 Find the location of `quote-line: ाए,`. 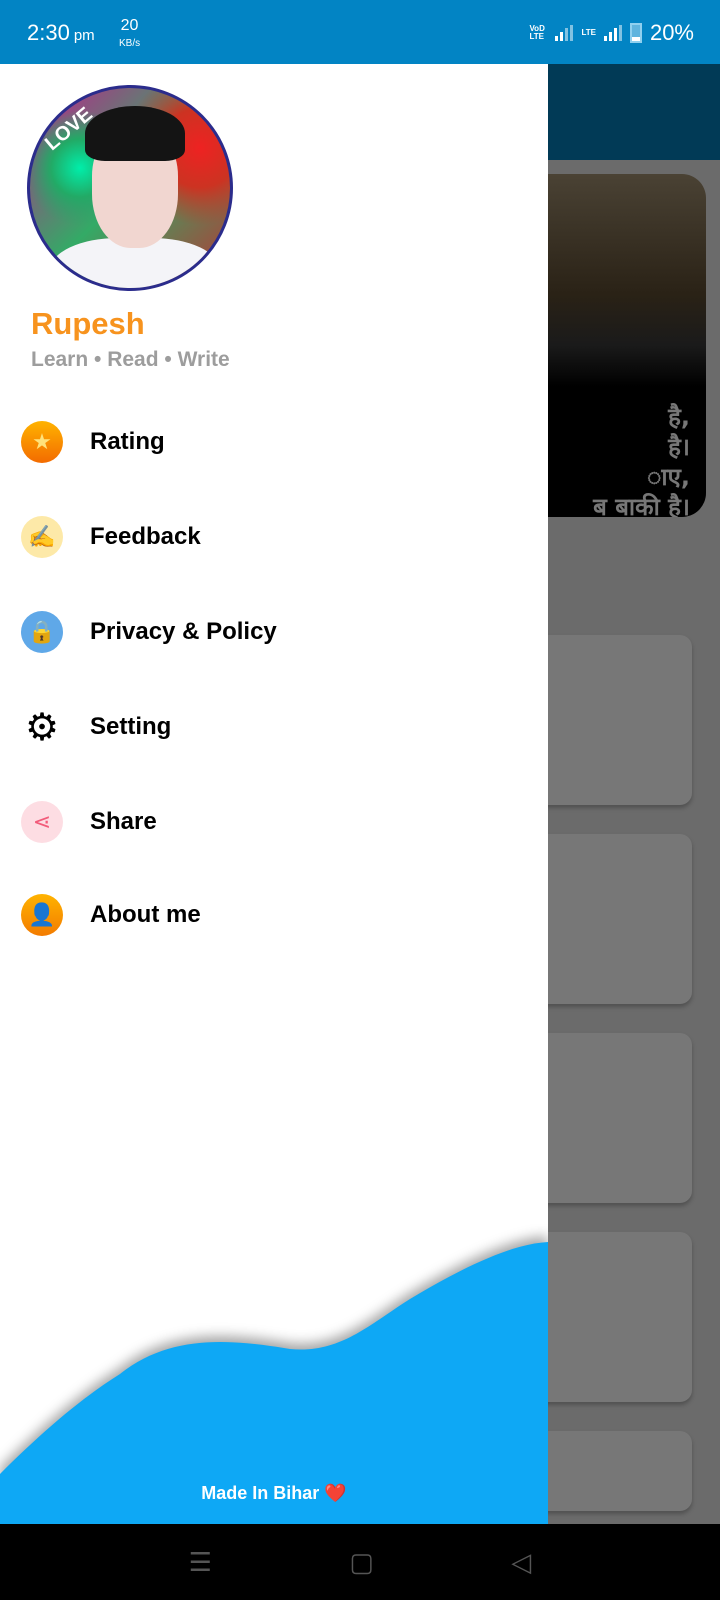

quote-line: ाए, is located at coordinates (668, 477).